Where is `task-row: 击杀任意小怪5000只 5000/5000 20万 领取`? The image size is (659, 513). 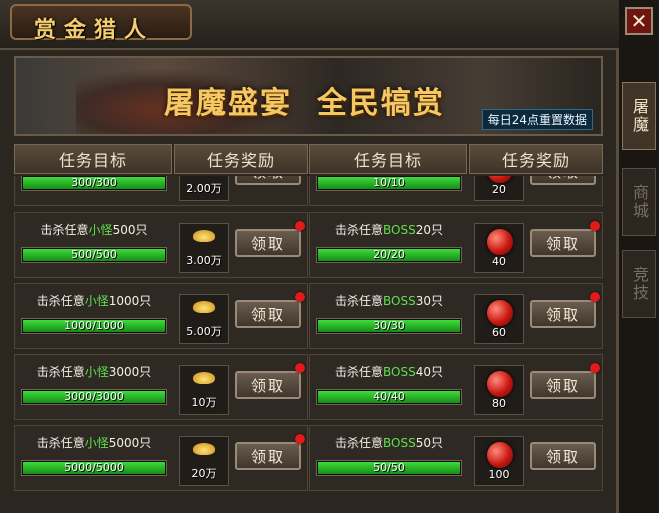 task-row: 击杀任意小怪5000只 5000/5000 20万 领取 is located at coordinates (161, 458).